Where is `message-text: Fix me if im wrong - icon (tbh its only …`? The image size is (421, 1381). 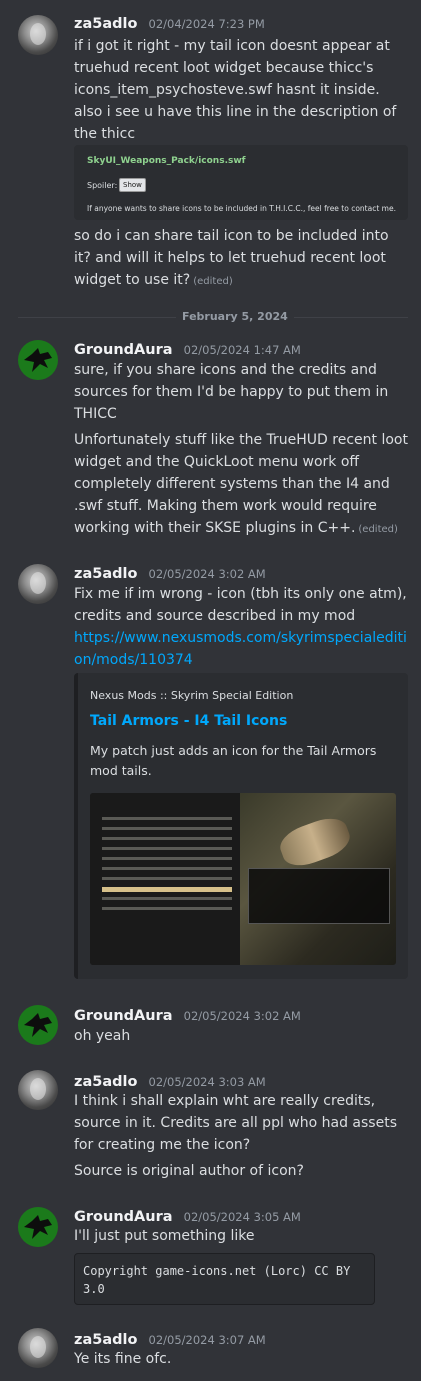 message-text: Fix me if im wrong - icon (tbh its only … is located at coordinates (241, 627).